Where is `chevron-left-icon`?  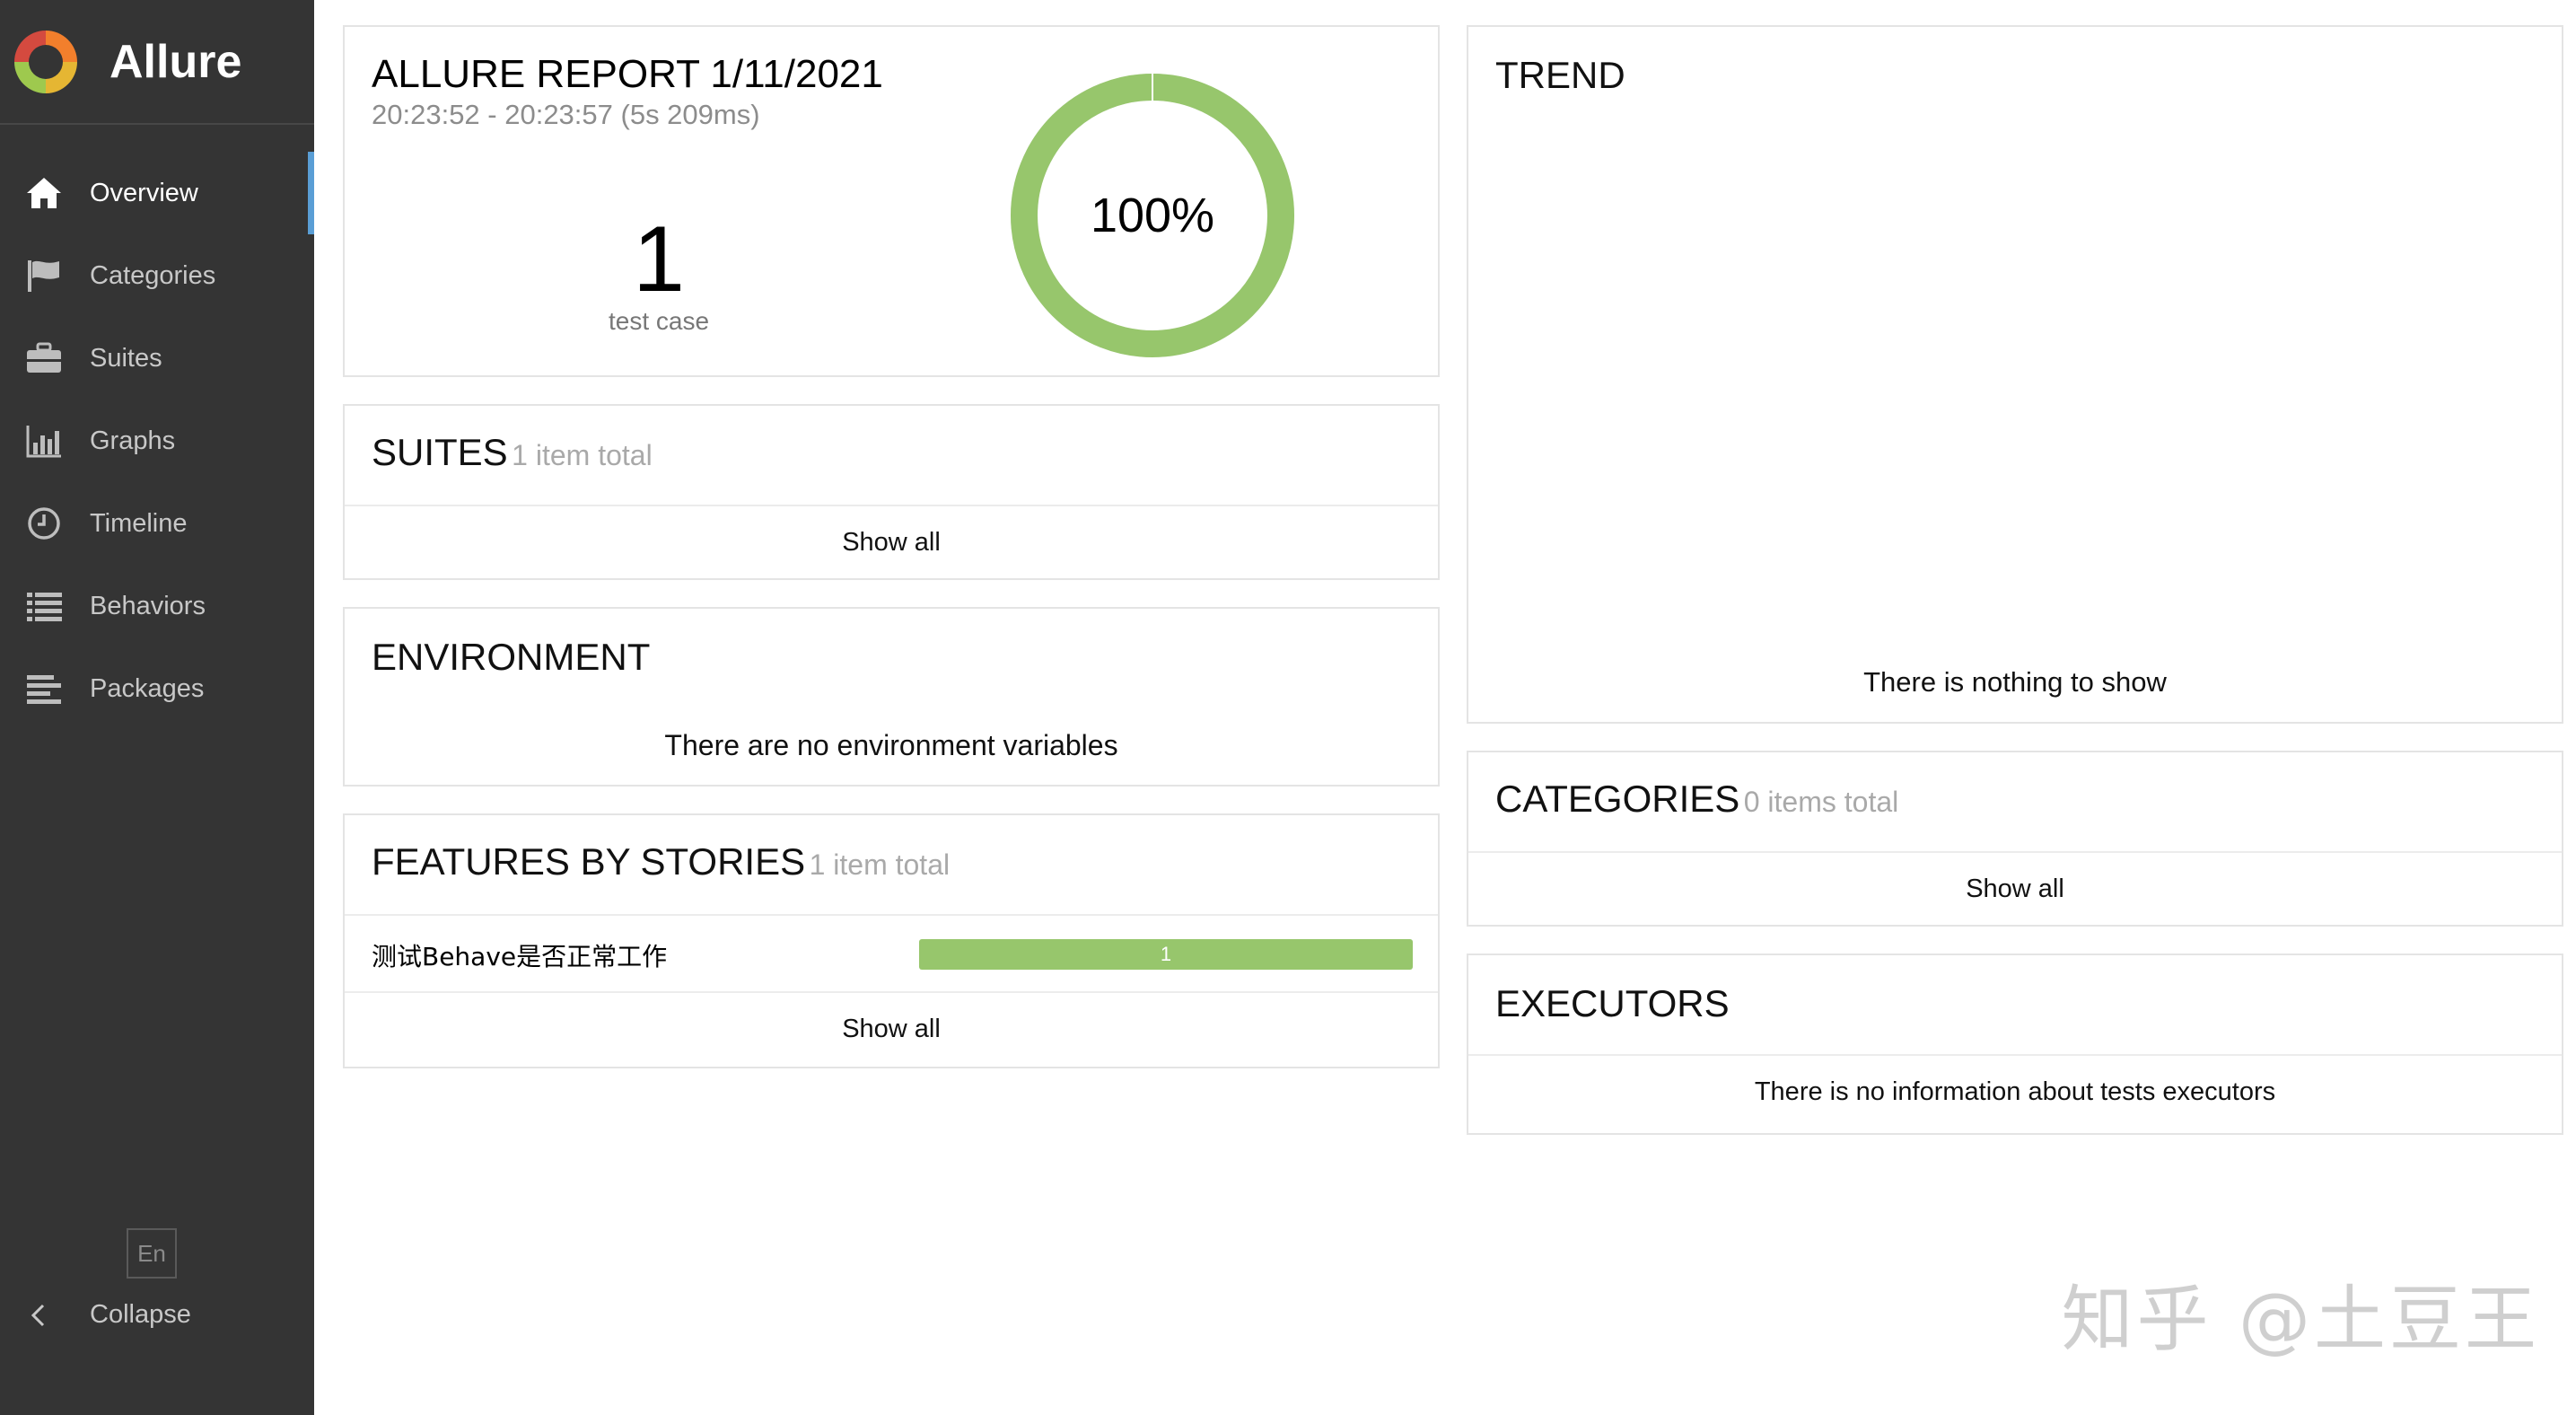
chevron-left-icon is located at coordinates (38, 1315).